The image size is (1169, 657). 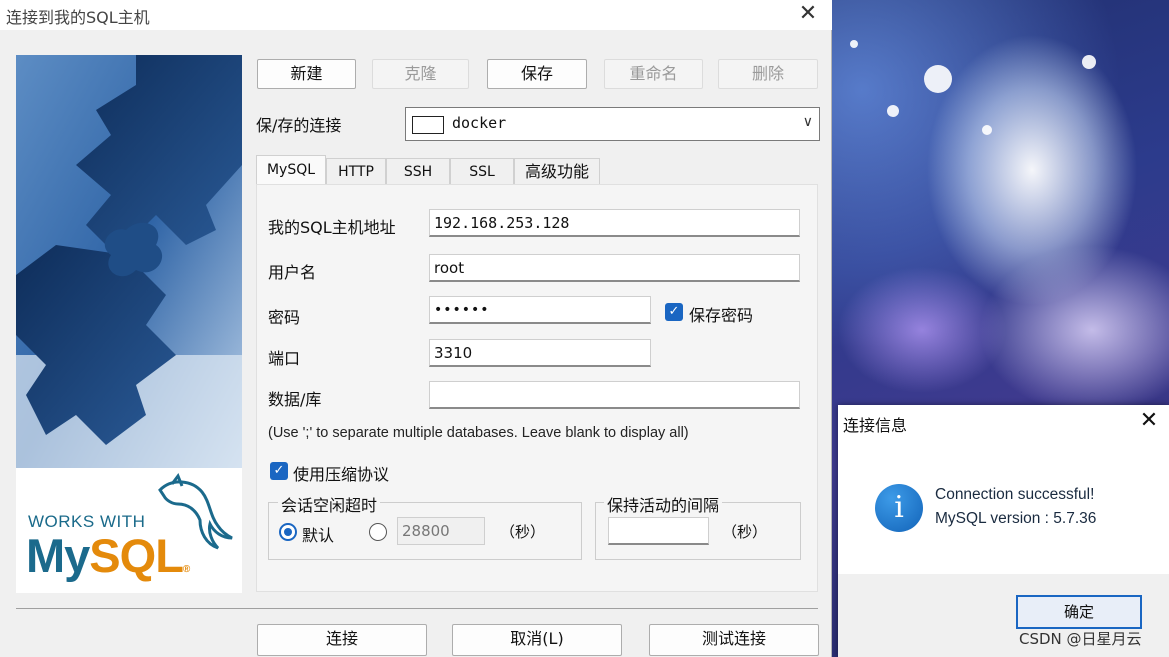 What do you see at coordinates (441, 531) in the screenshot?
I see `timeout-seconds-input: 28800` at bounding box center [441, 531].